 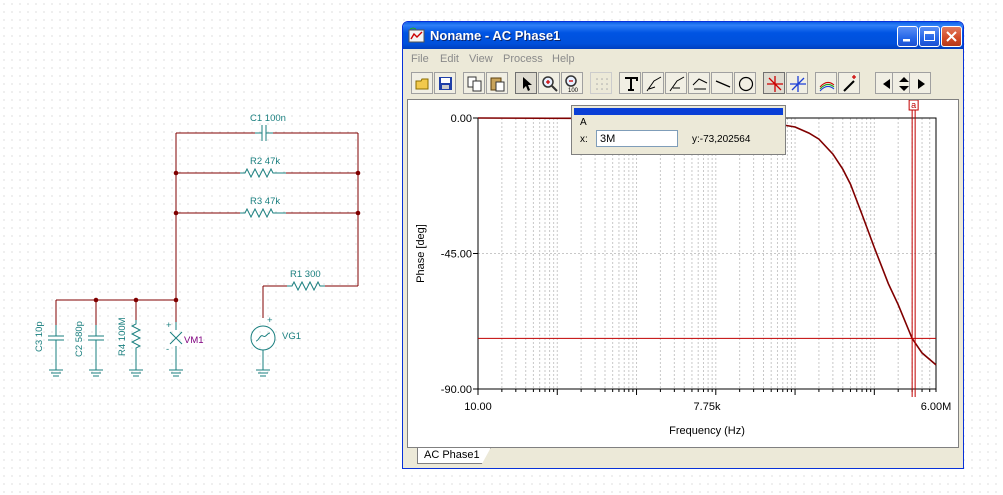 I want to click on menu-edit: Edit, so click(x=449, y=59).